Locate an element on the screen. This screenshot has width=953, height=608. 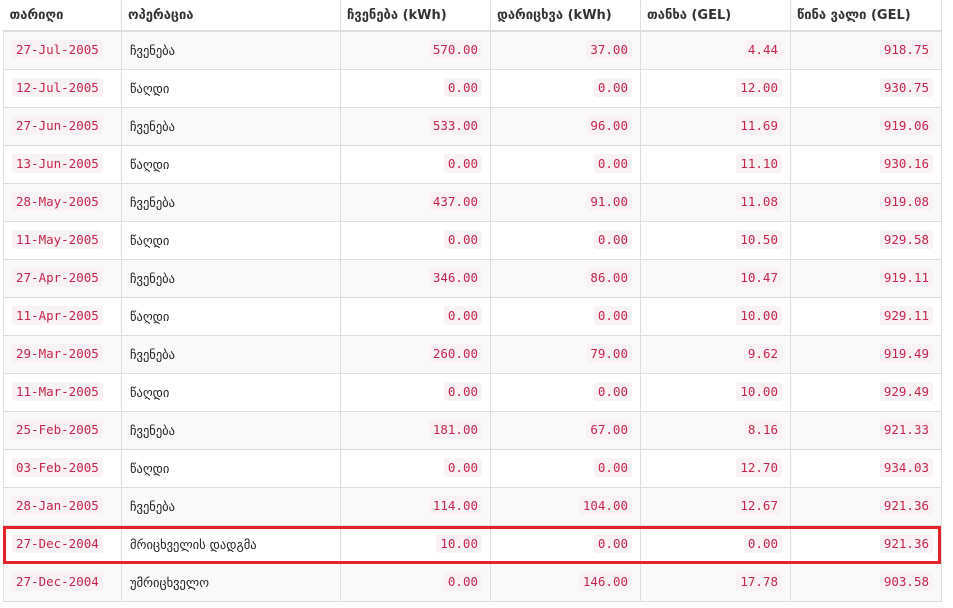
previous-debt-cell: 930.75 is located at coordinates (866, 88).